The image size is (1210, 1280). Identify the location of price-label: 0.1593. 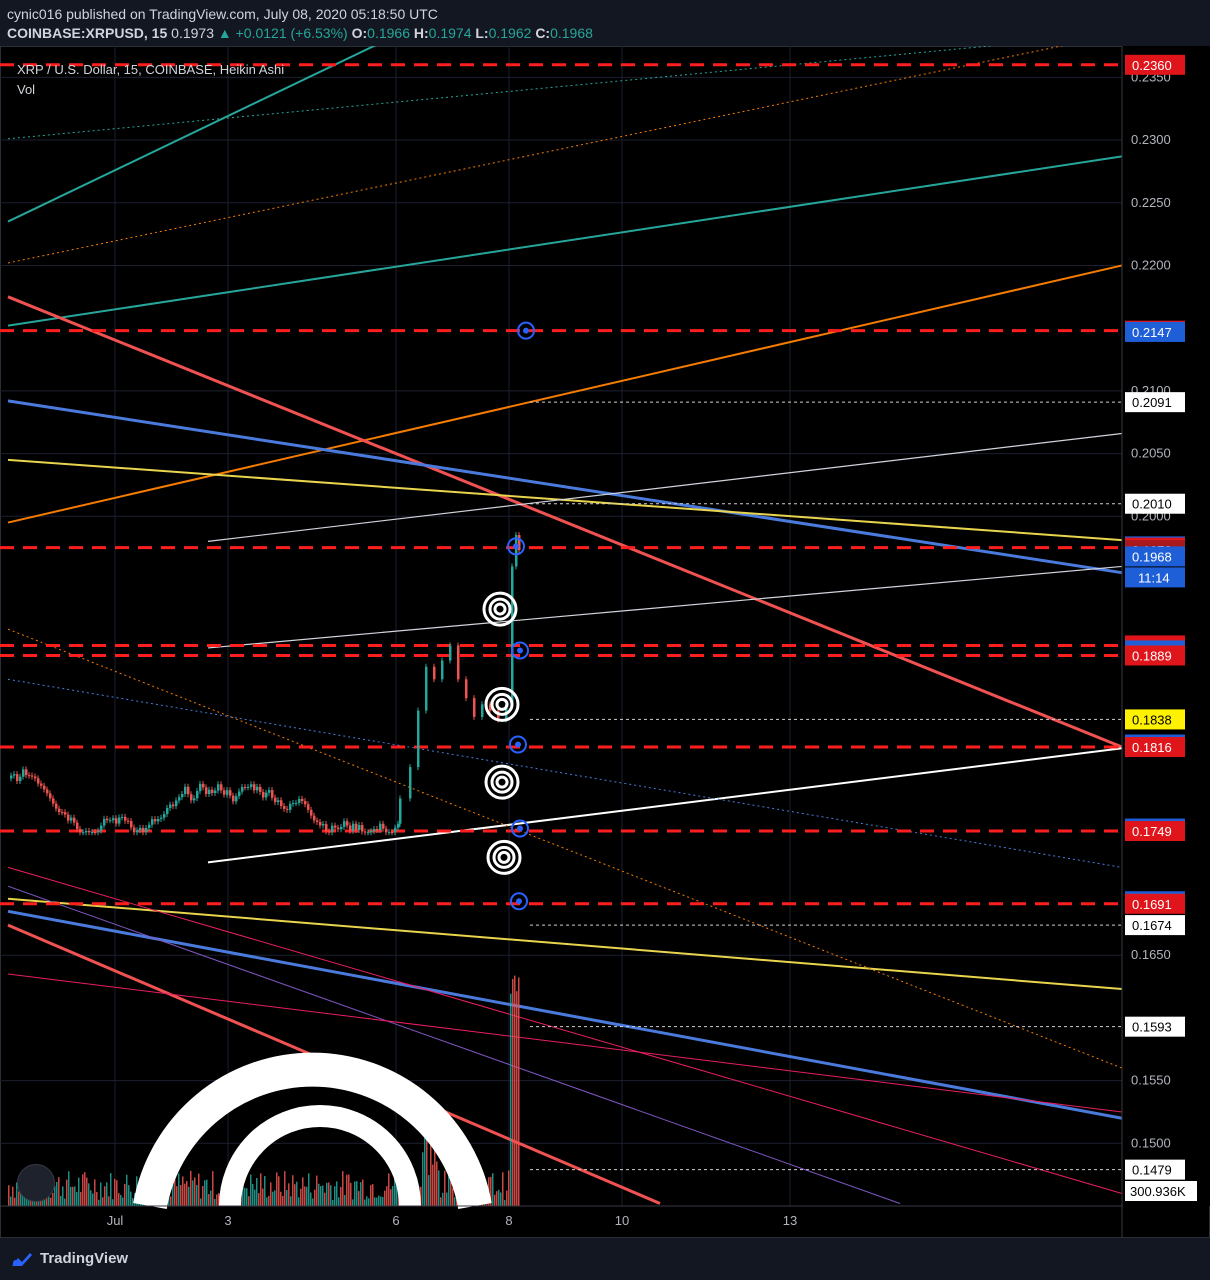
(1152, 1027).